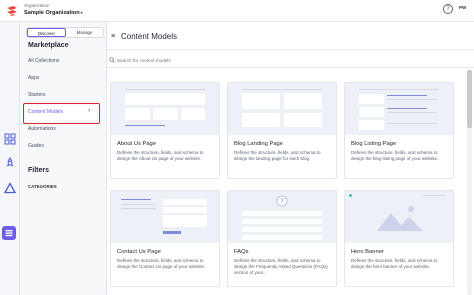 This screenshot has height=295, width=474. I want to click on tab-manage: Manage, so click(84, 32).